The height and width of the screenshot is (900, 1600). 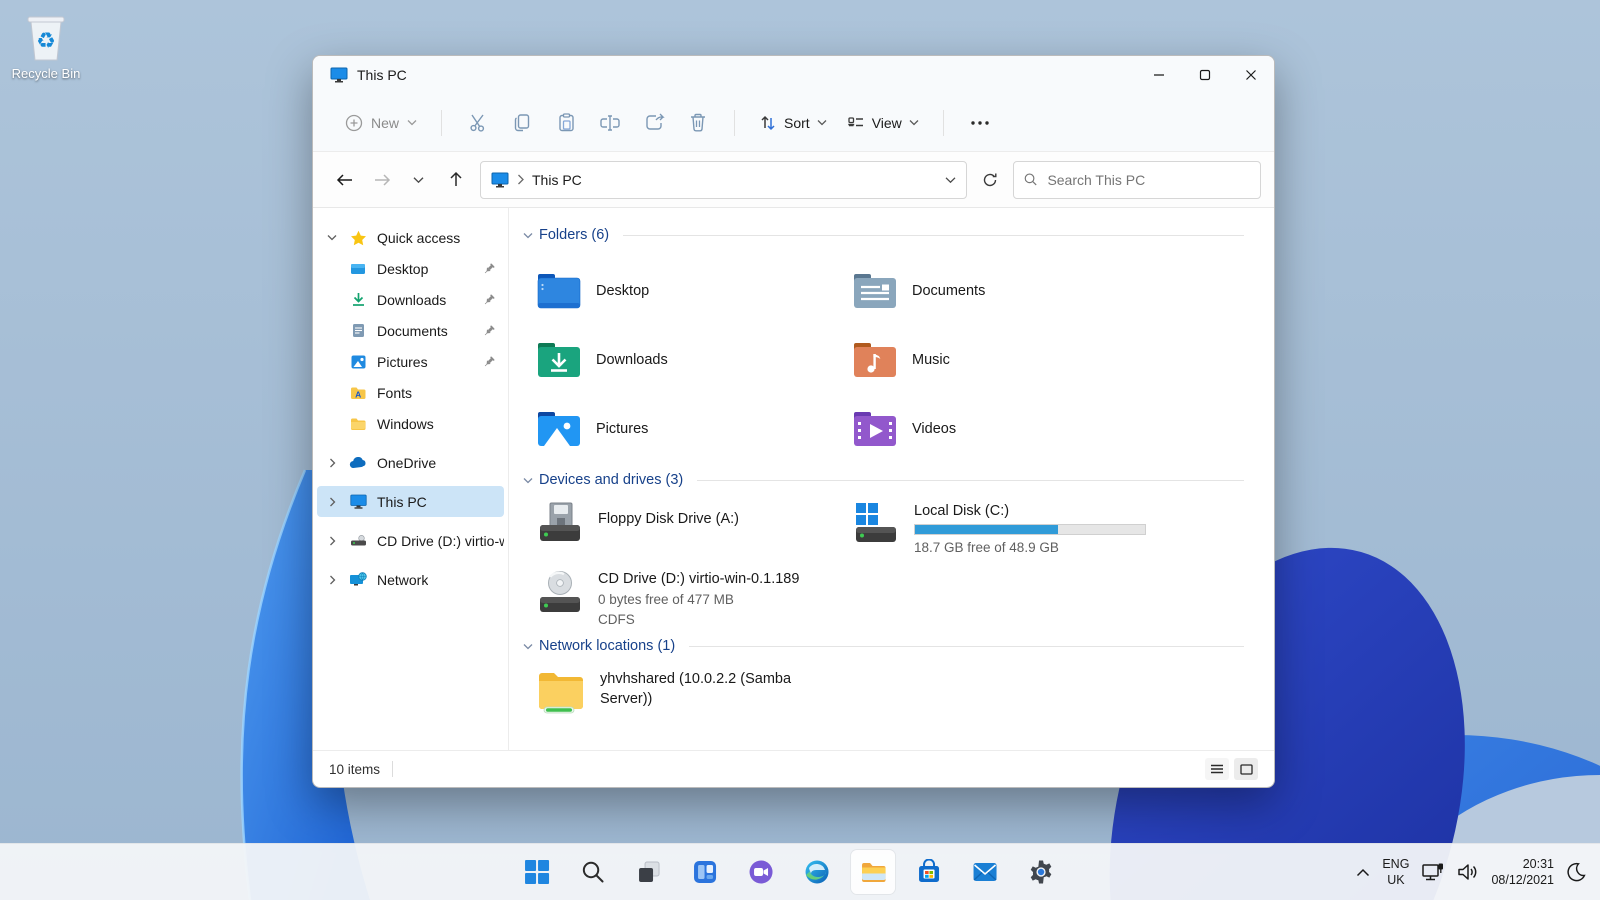 What do you see at coordinates (1205, 75) in the screenshot?
I see `maximize-button` at bounding box center [1205, 75].